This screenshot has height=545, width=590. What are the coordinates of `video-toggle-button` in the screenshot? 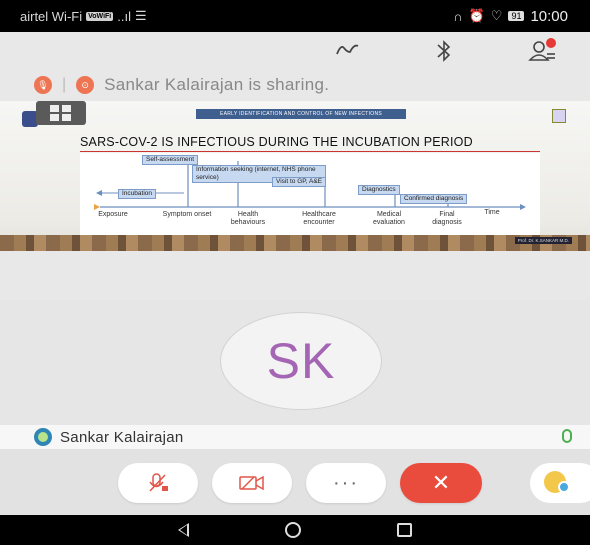 It's located at (252, 483).